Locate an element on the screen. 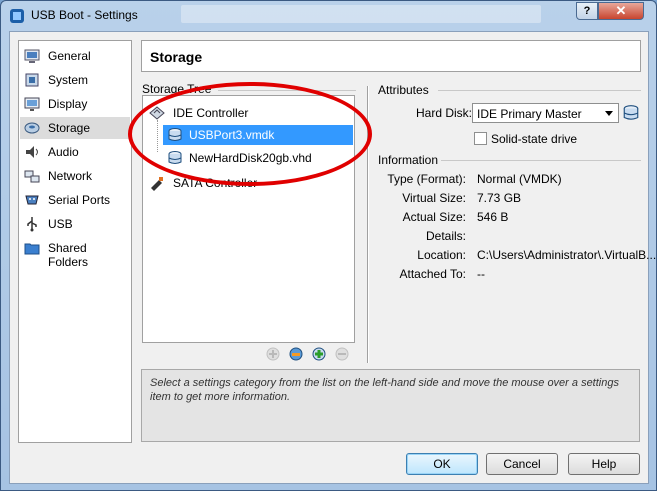 The image size is (657, 491). page-title: Storage is located at coordinates (176, 57).